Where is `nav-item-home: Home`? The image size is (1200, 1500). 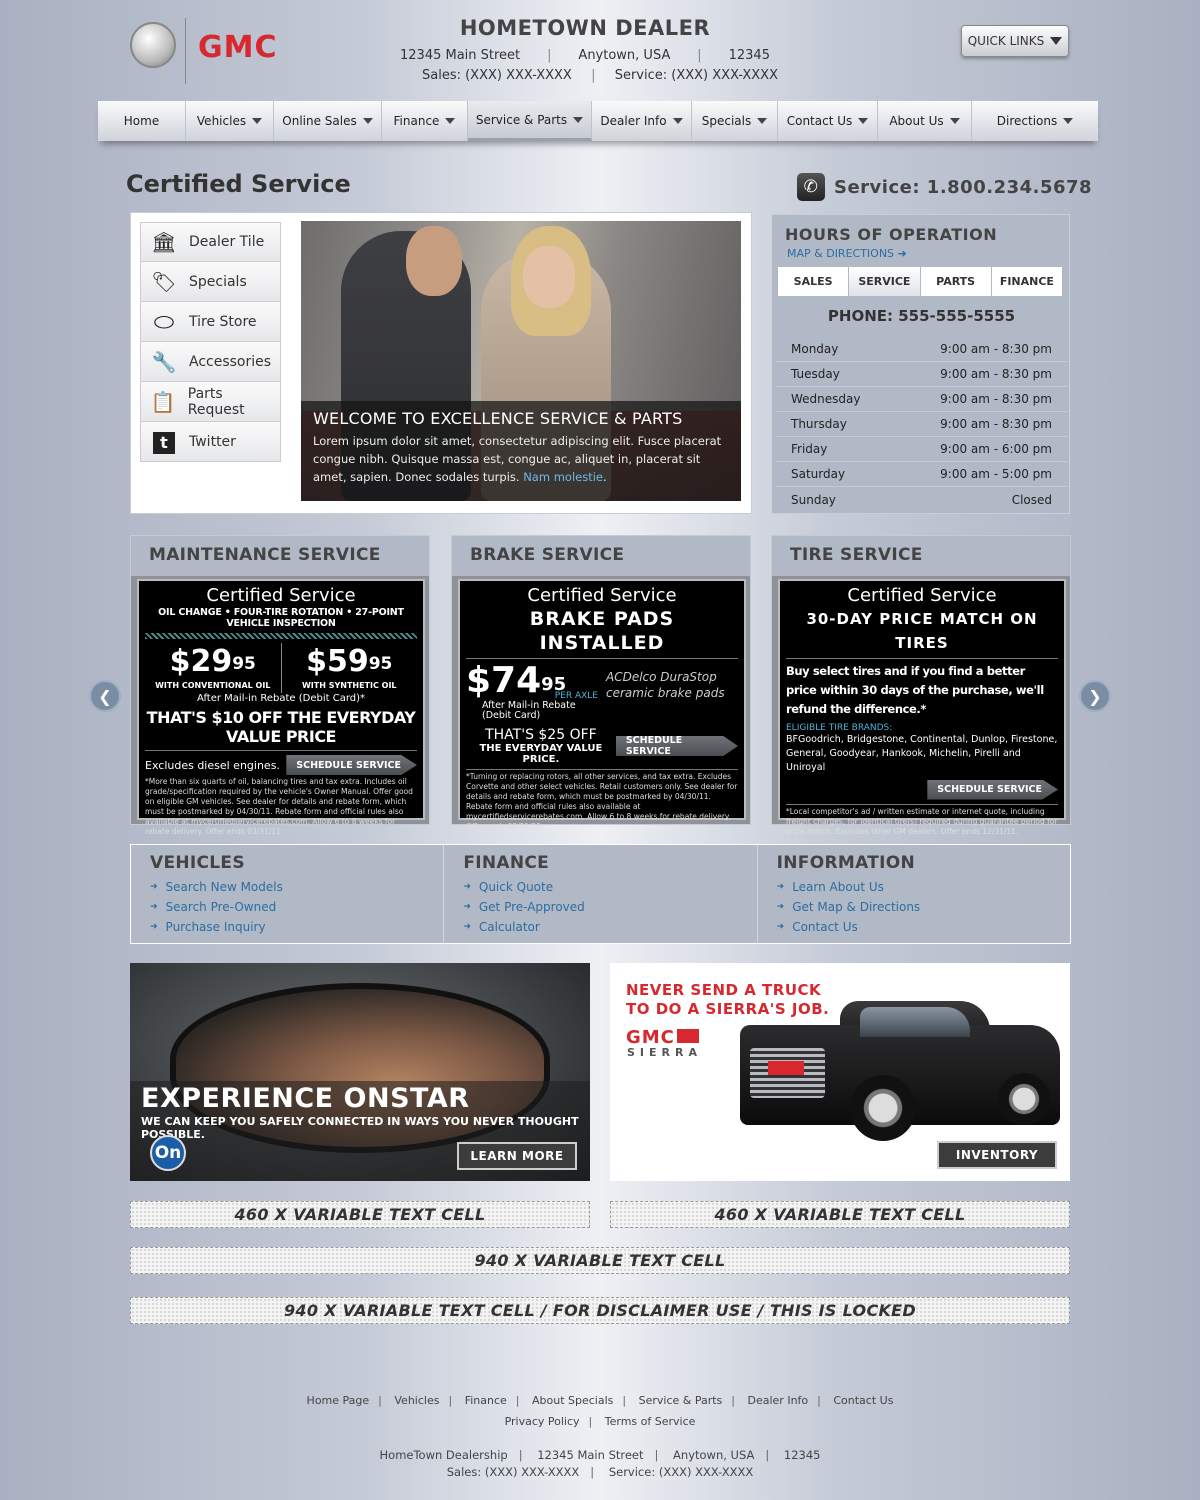 nav-item-home: Home is located at coordinates (142, 121).